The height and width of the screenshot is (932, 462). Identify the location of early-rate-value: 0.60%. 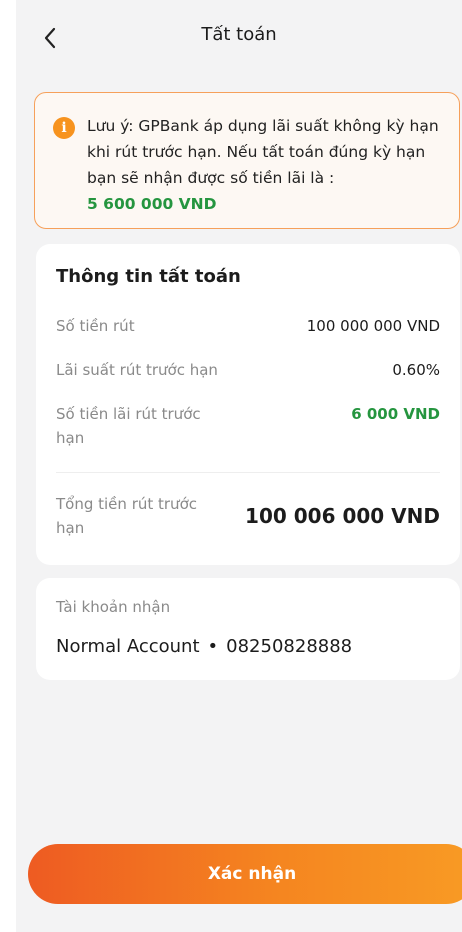
(416, 370).